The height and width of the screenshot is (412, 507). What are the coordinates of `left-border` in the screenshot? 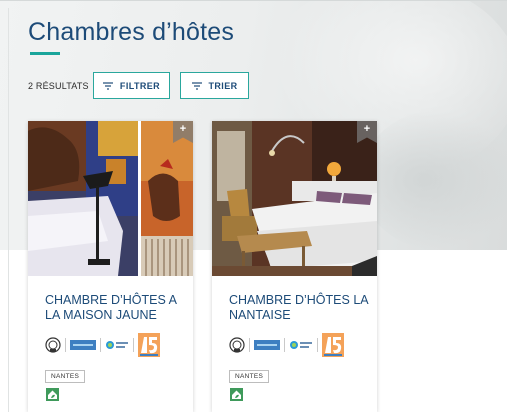 It's located at (8, 210).